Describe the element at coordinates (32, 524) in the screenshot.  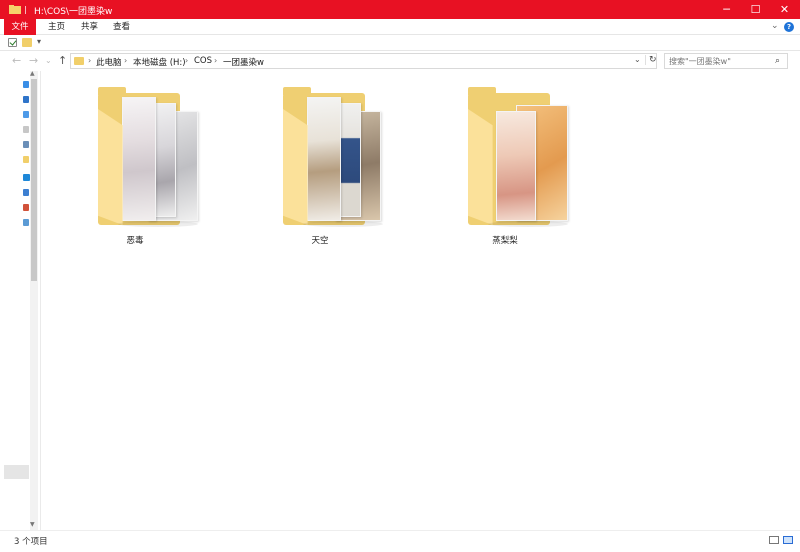
I see `scroll-down-icon: ▼` at that location.